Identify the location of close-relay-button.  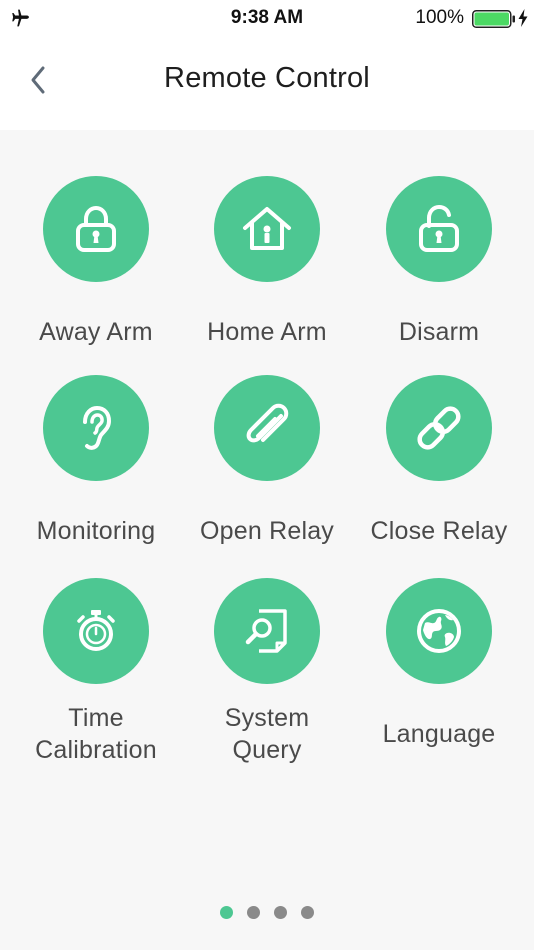
(439, 428).